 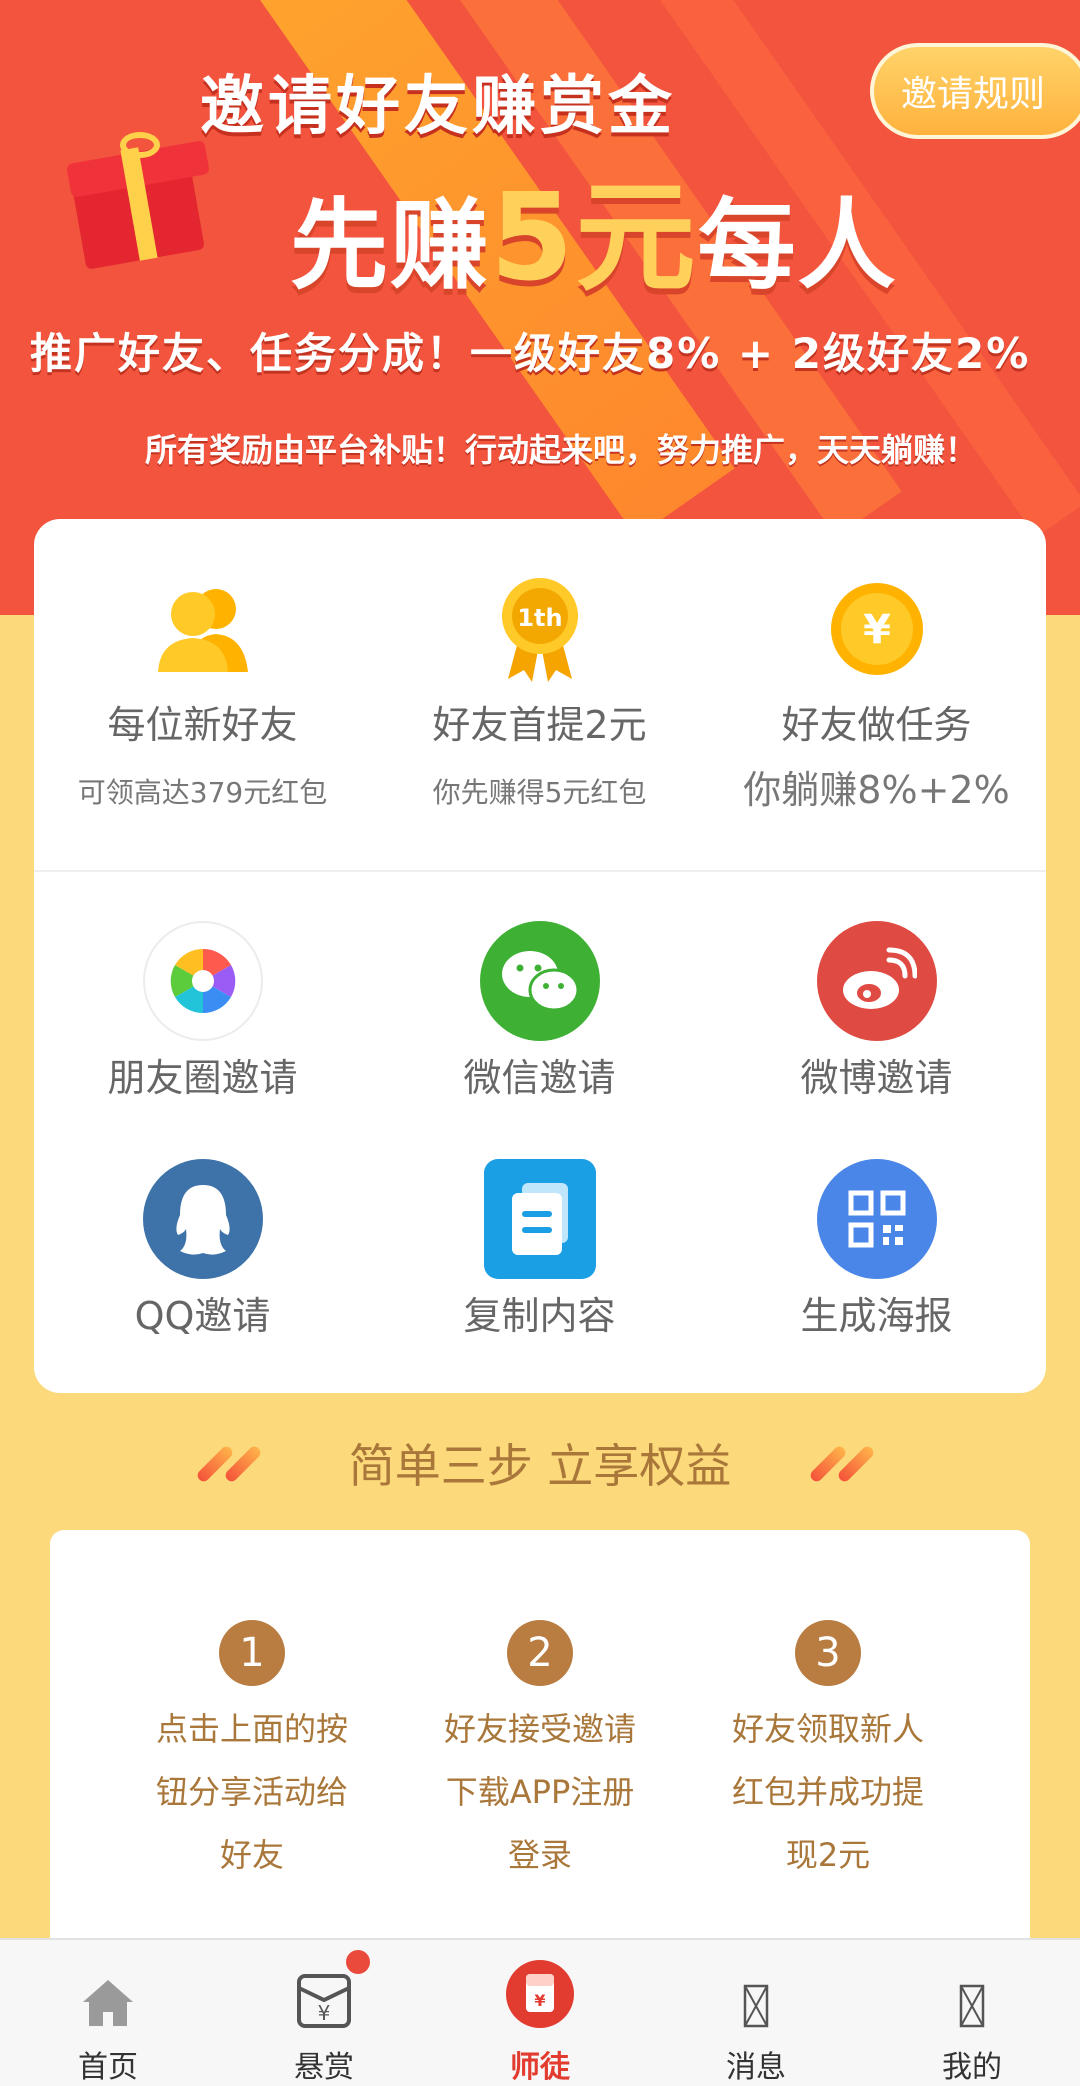 What do you see at coordinates (530, 353) in the screenshot?
I see `hero-commission-text: 推广好友、任务分成！一级好友8% + 2级好友2%` at bounding box center [530, 353].